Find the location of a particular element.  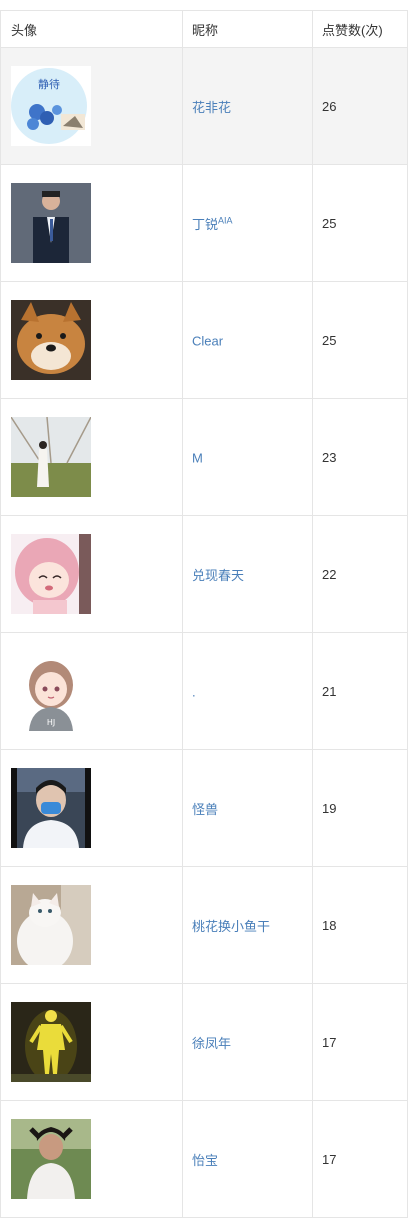

table-row: 徐凤年 17 is located at coordinates (204, 1042).